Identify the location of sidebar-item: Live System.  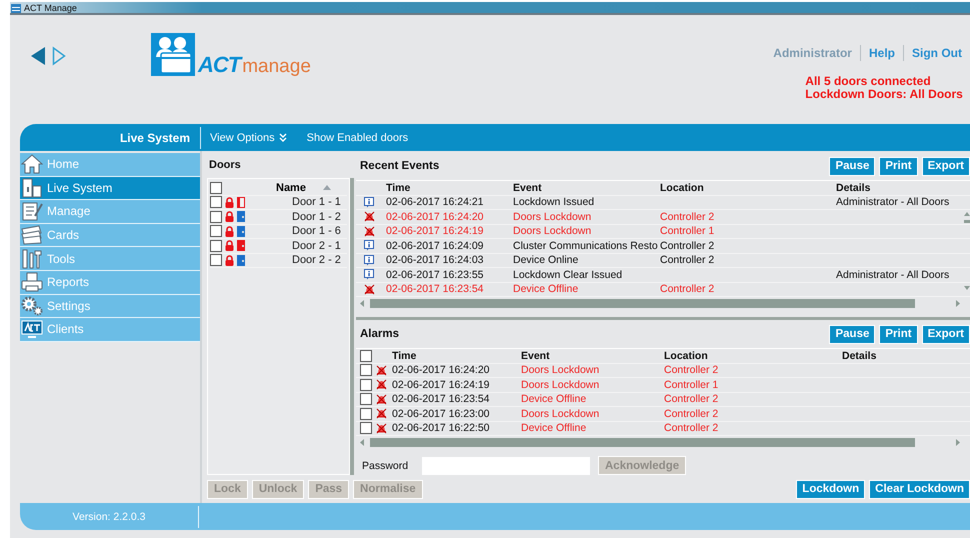
(110, 188).